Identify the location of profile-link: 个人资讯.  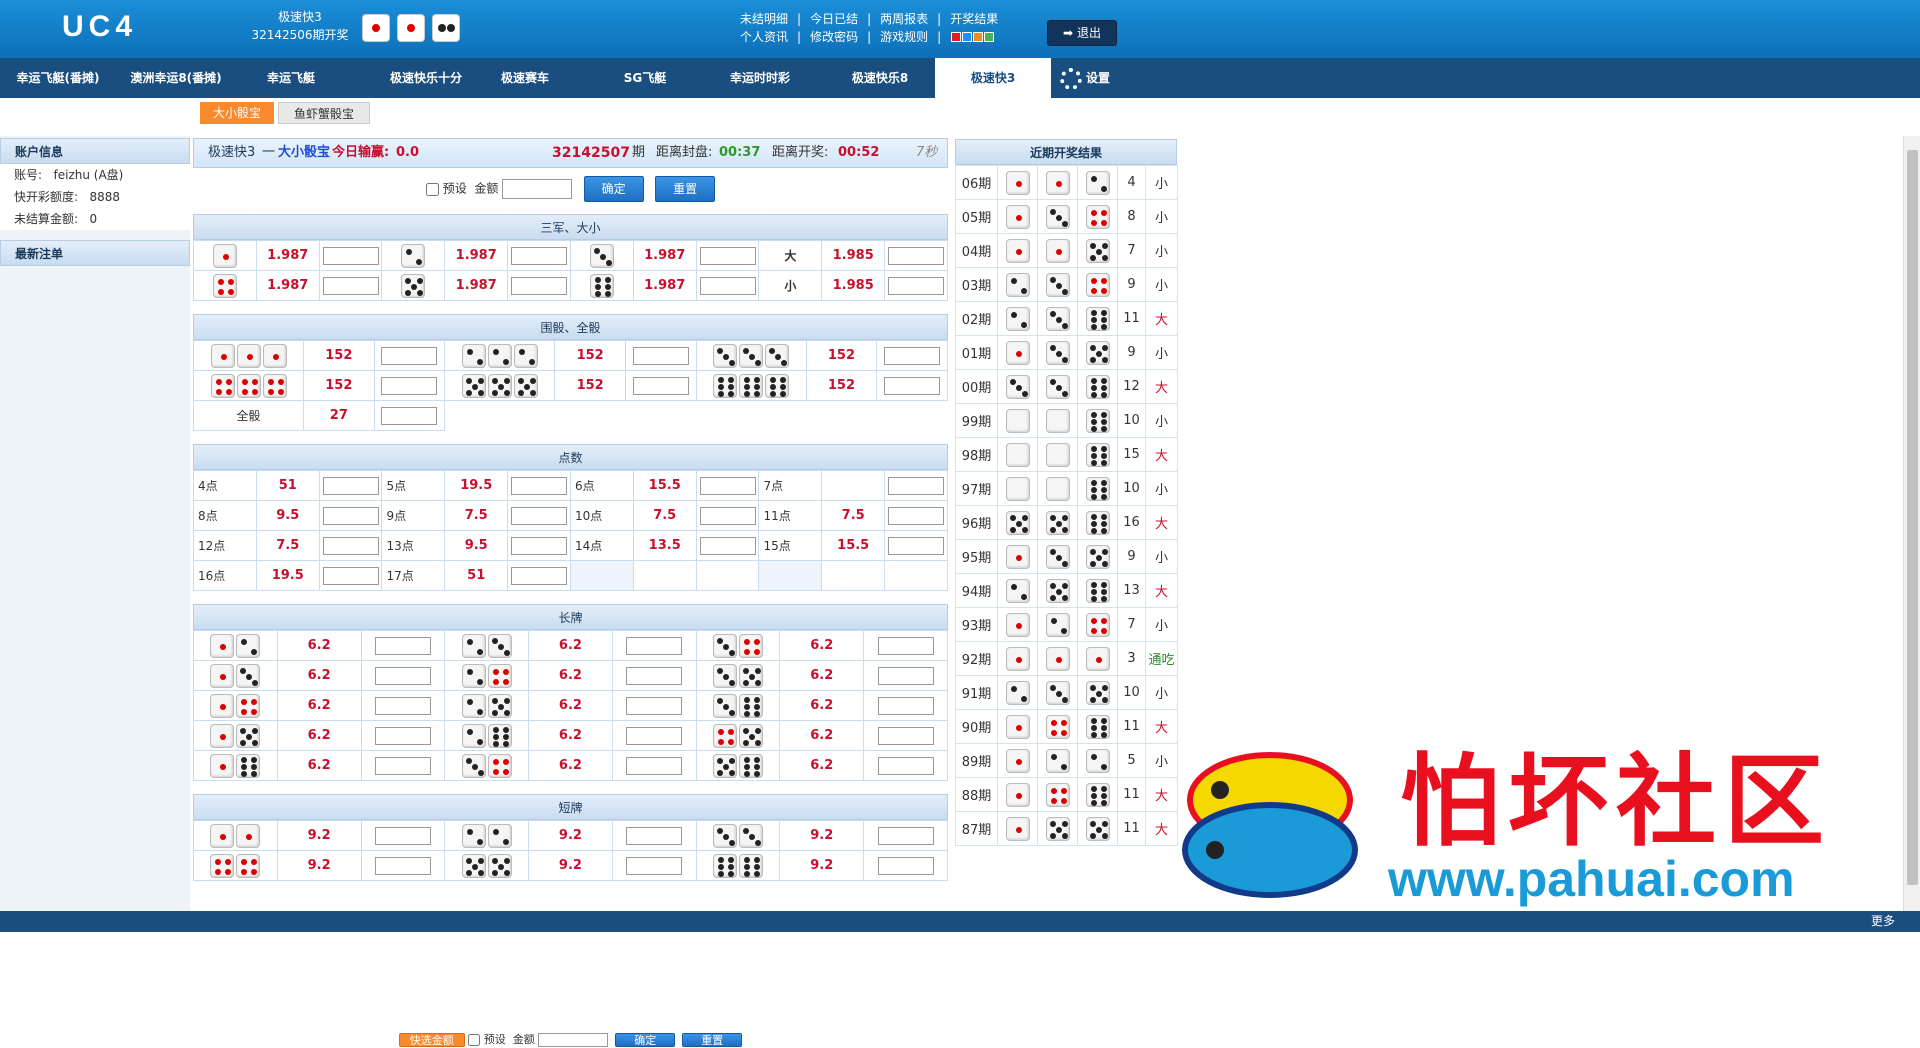
(764, 37).